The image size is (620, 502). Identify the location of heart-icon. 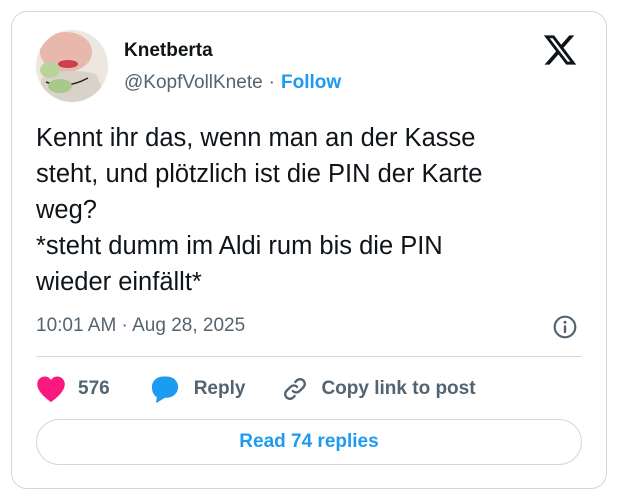
(51, 389).